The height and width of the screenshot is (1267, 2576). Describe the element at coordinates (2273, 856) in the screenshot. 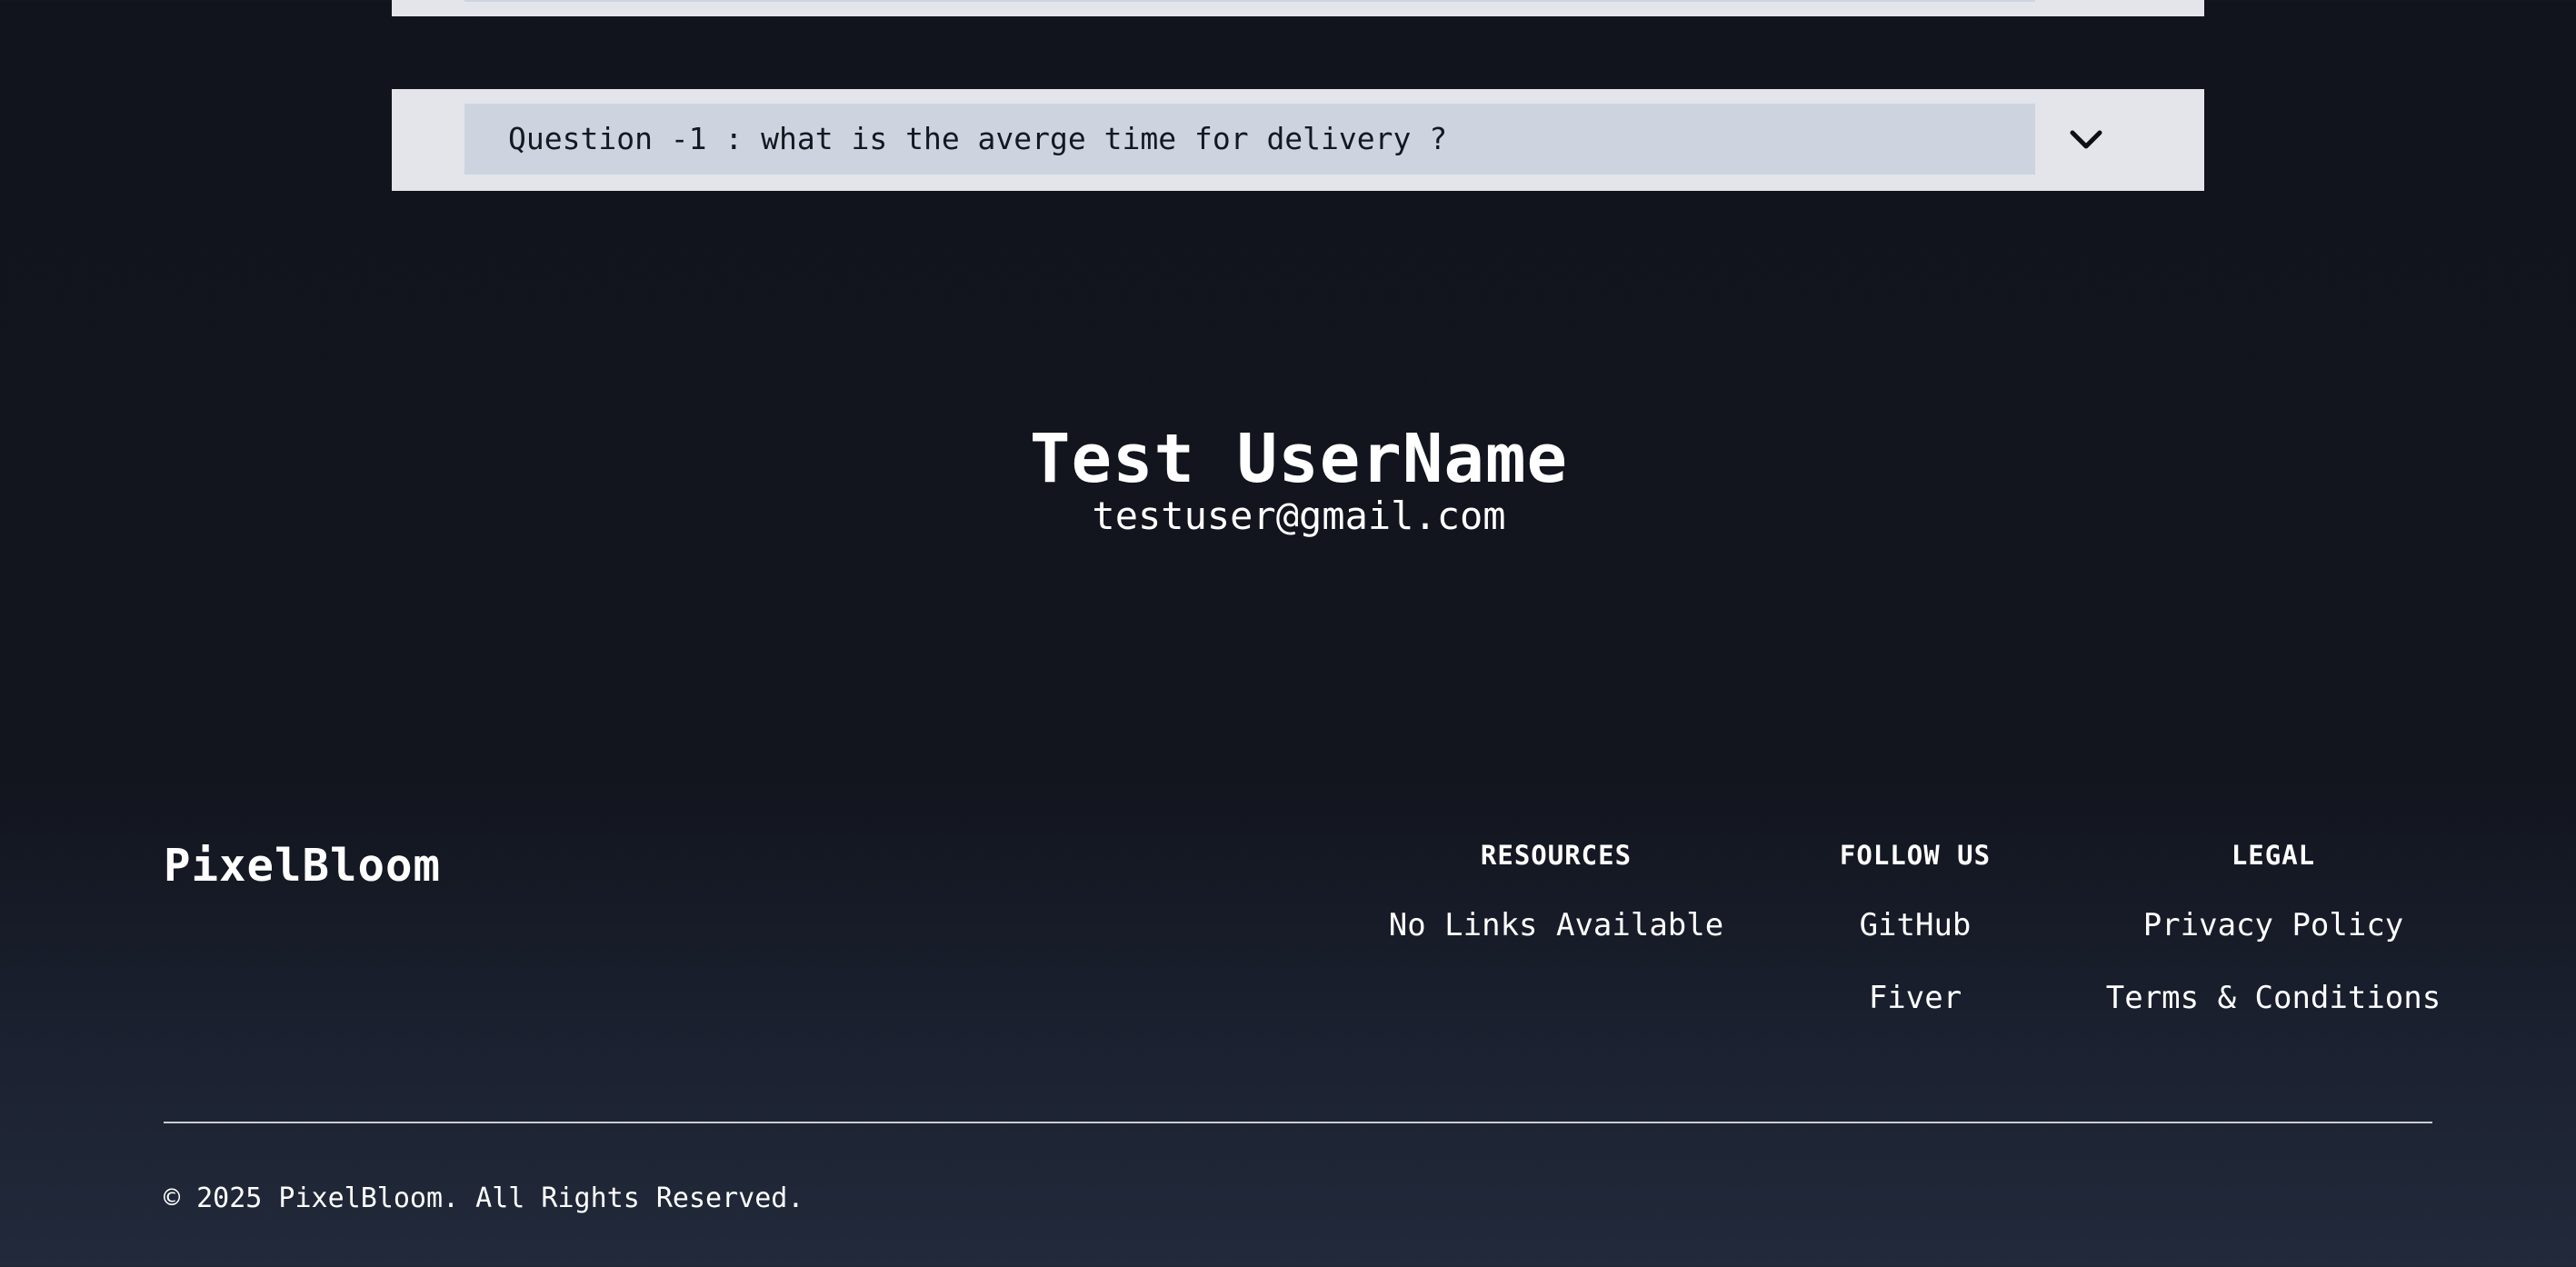

I see `footer-heading-legal: LEGAL` at that location.